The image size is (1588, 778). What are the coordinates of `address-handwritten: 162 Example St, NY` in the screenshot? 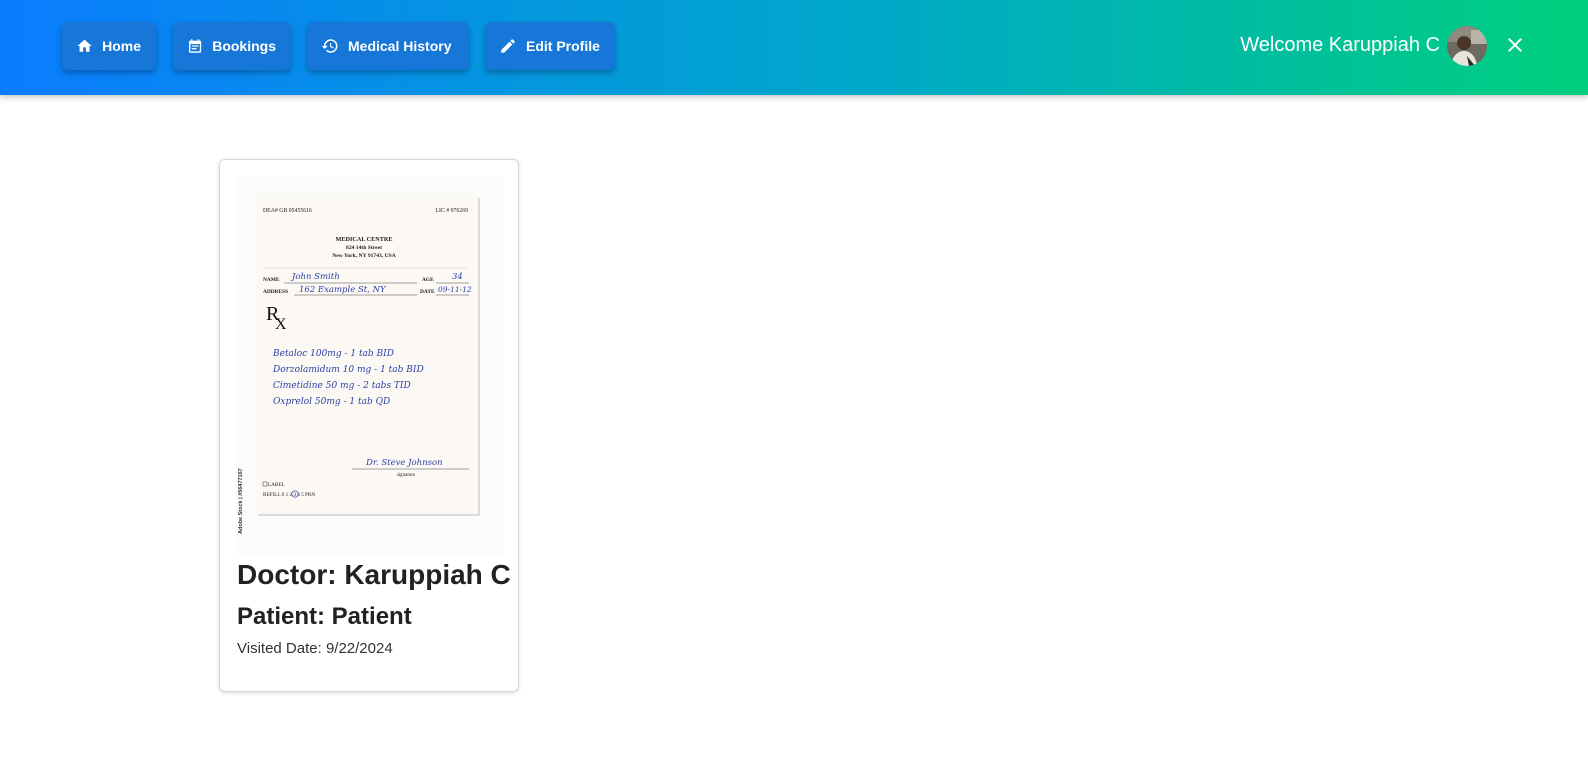 It's located at (343, 290).